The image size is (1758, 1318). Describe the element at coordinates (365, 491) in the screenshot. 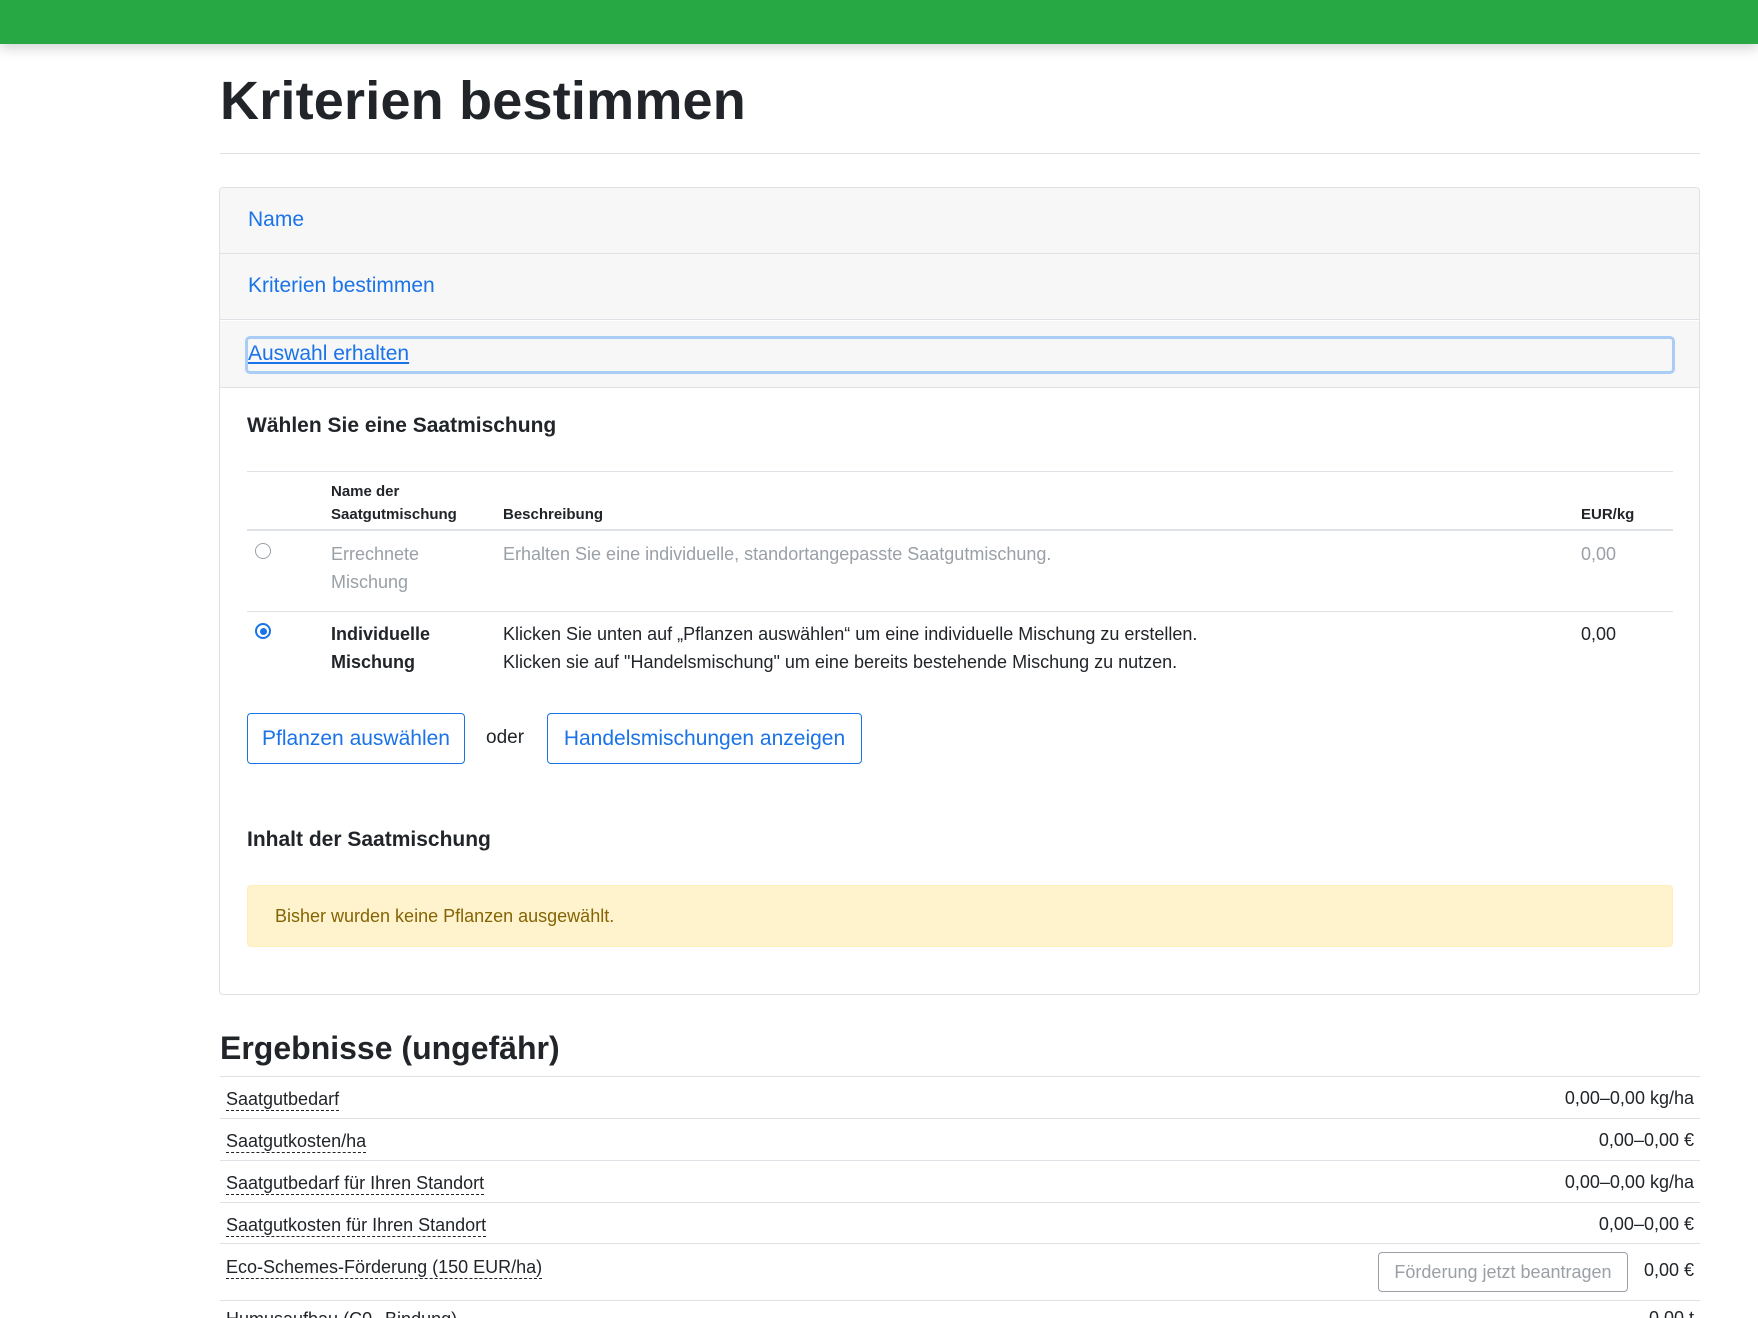

I see `column-header-name-line1: Name der` at that location.